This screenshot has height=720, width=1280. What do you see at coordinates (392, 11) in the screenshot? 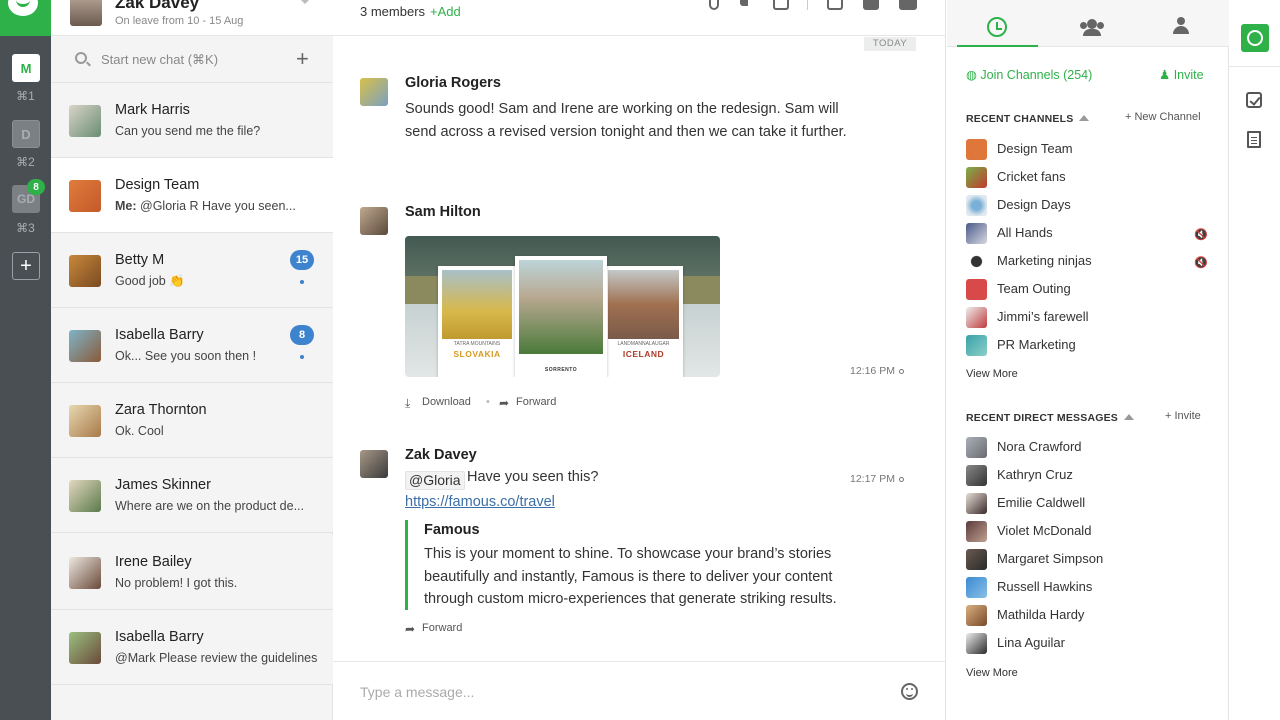
I see `members-count: 3 members` at bounding box center [392, 11].